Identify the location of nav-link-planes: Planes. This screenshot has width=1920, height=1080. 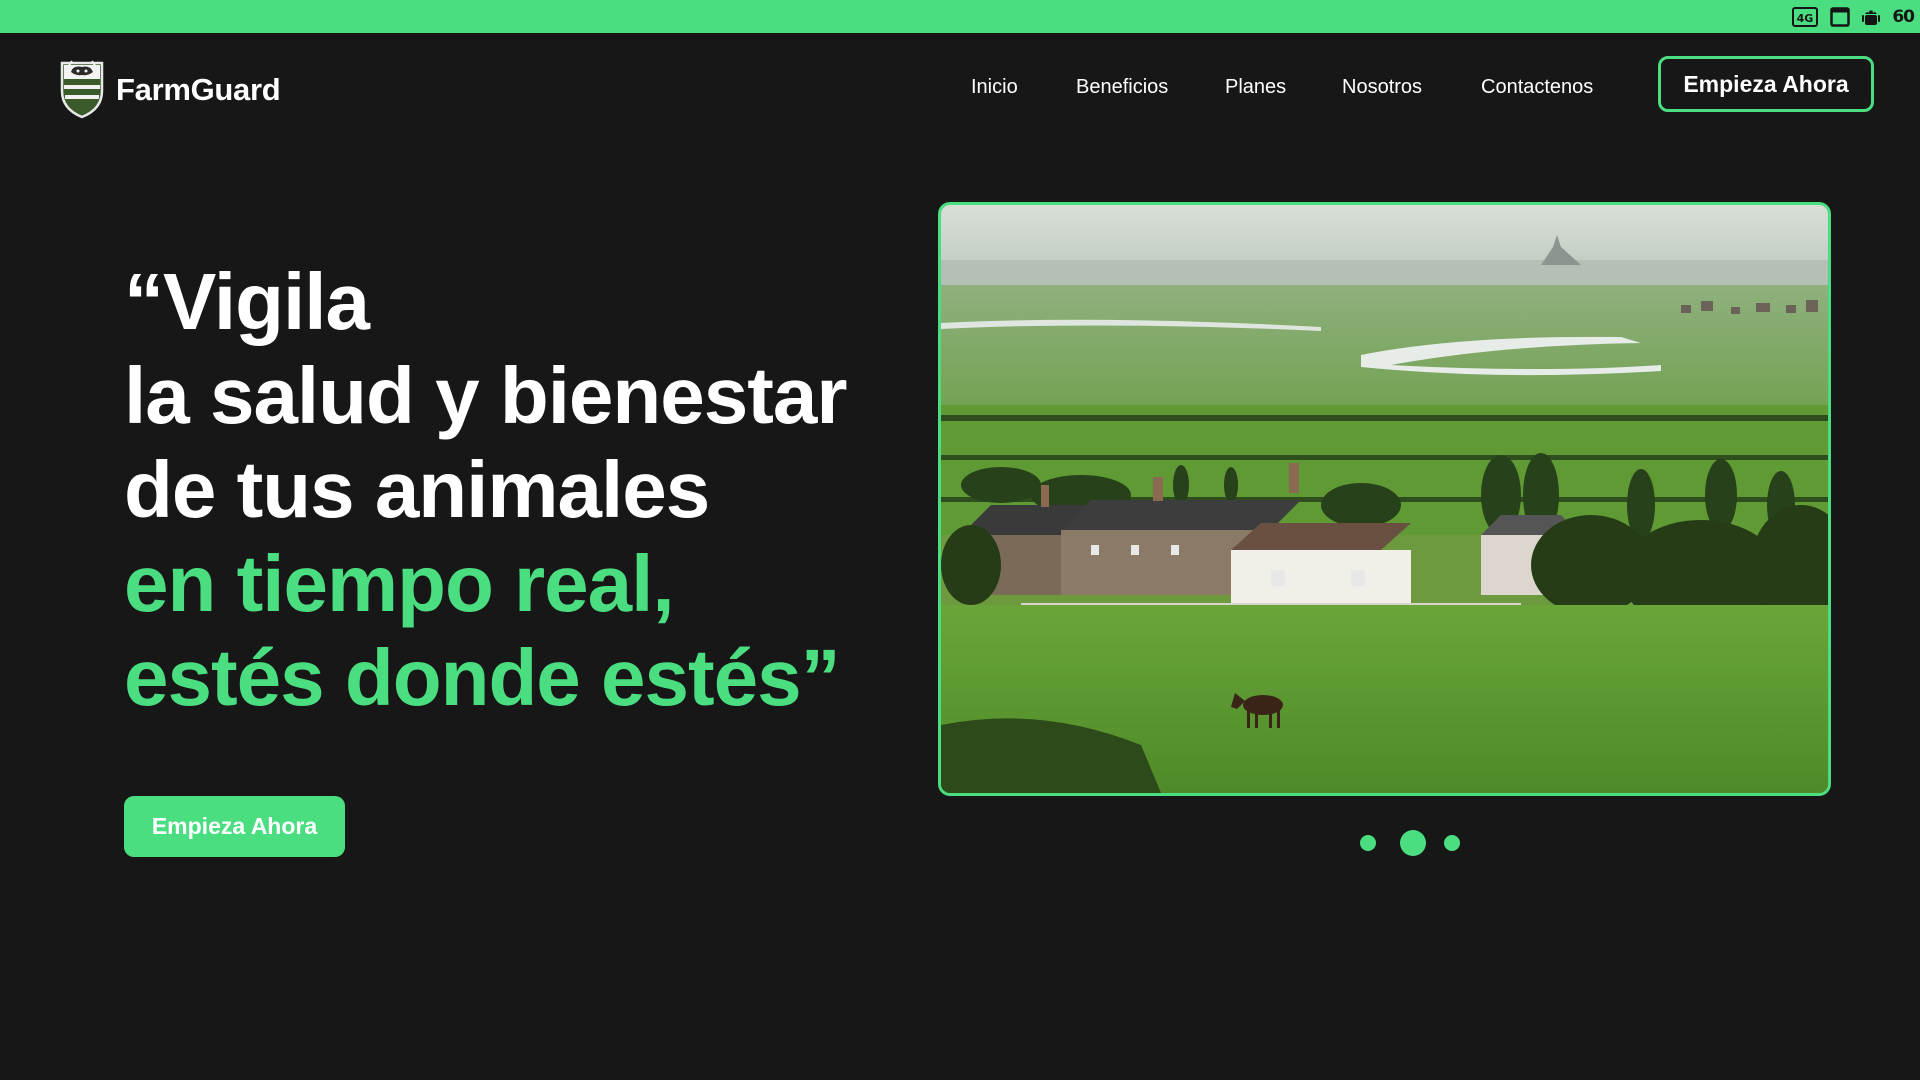
(1255, 87).